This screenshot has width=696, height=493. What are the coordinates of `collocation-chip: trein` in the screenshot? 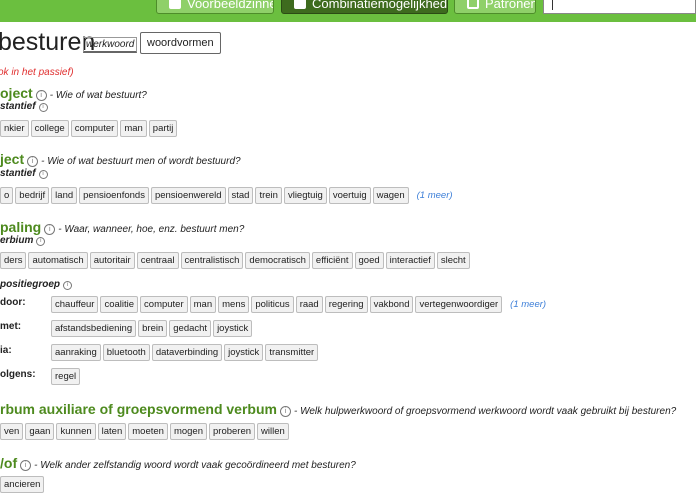 It's located at (268, 195).